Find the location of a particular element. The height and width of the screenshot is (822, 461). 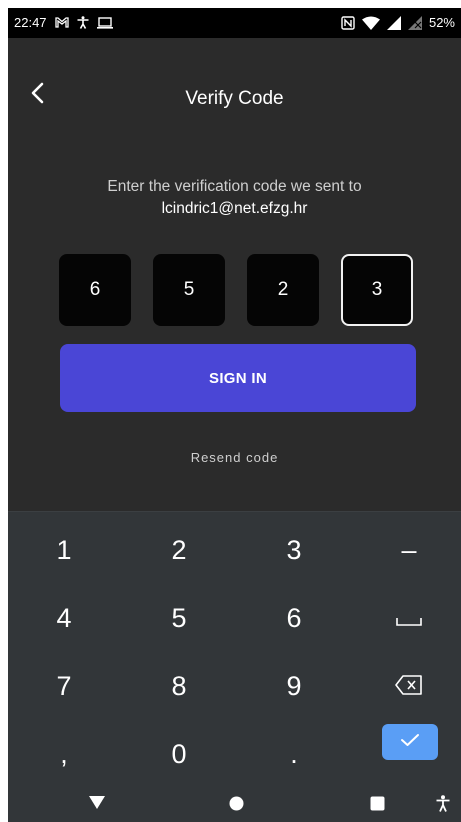

home-circle-icon is located at coordinates (236, 803).